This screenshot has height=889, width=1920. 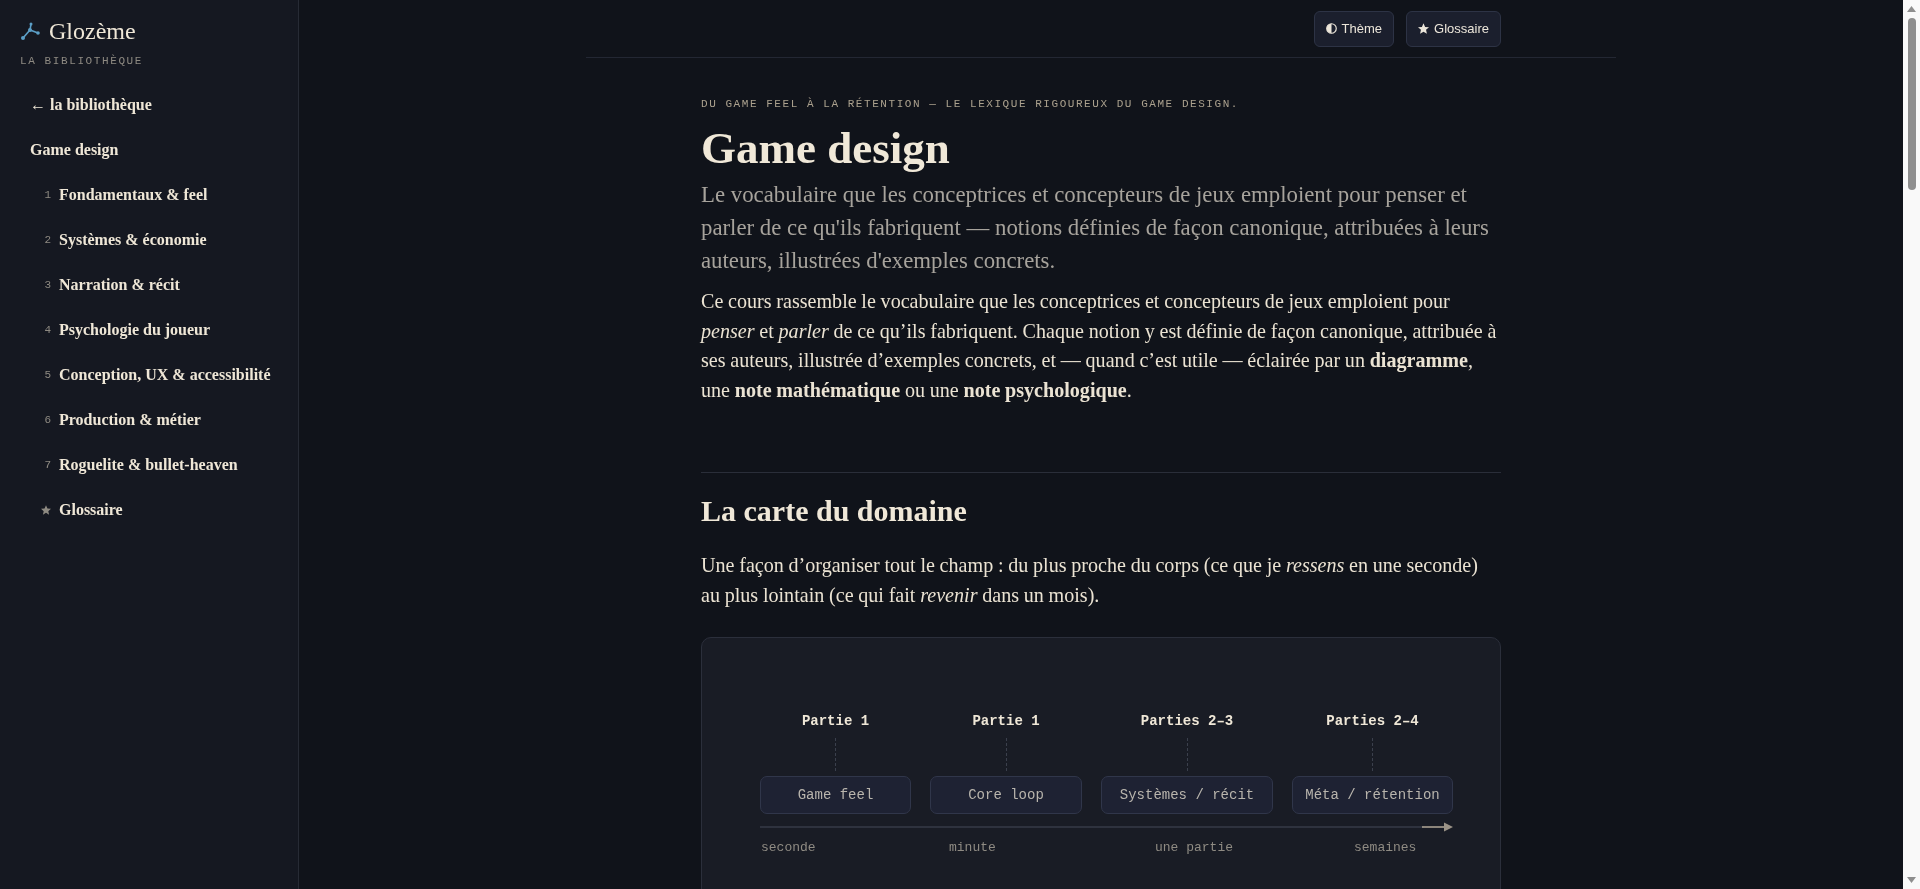 What do you see at coordinates (1911, 104) in the screenshot?
I see `scrollbar-thumb` at bounding box center [1911, 104].